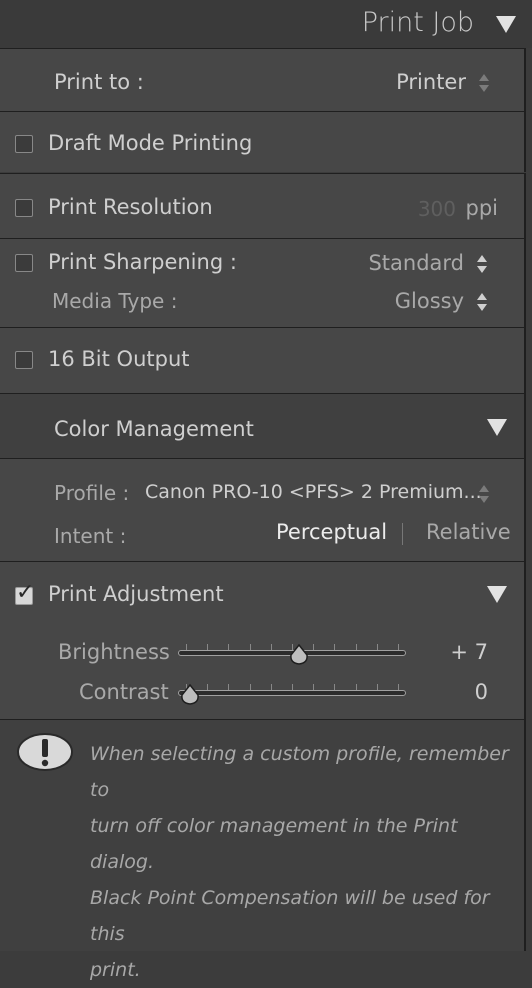 The height and width of the screenshot is (988, 532). Describe the element at coordinates (469, 652) in the screenshot. I see `brightness-value: + 7` at that location.